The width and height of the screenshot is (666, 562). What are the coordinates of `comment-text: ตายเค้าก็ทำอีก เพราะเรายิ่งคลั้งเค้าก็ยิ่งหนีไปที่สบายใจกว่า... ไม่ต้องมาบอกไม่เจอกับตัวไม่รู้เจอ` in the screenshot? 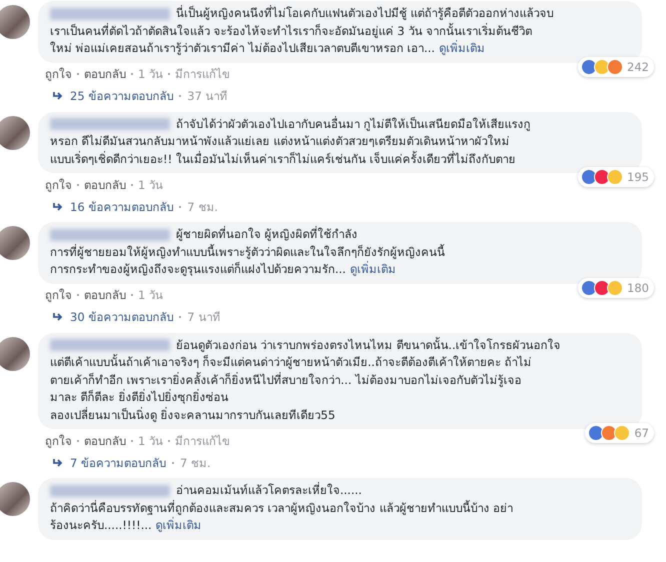 It's located at (286, 380).